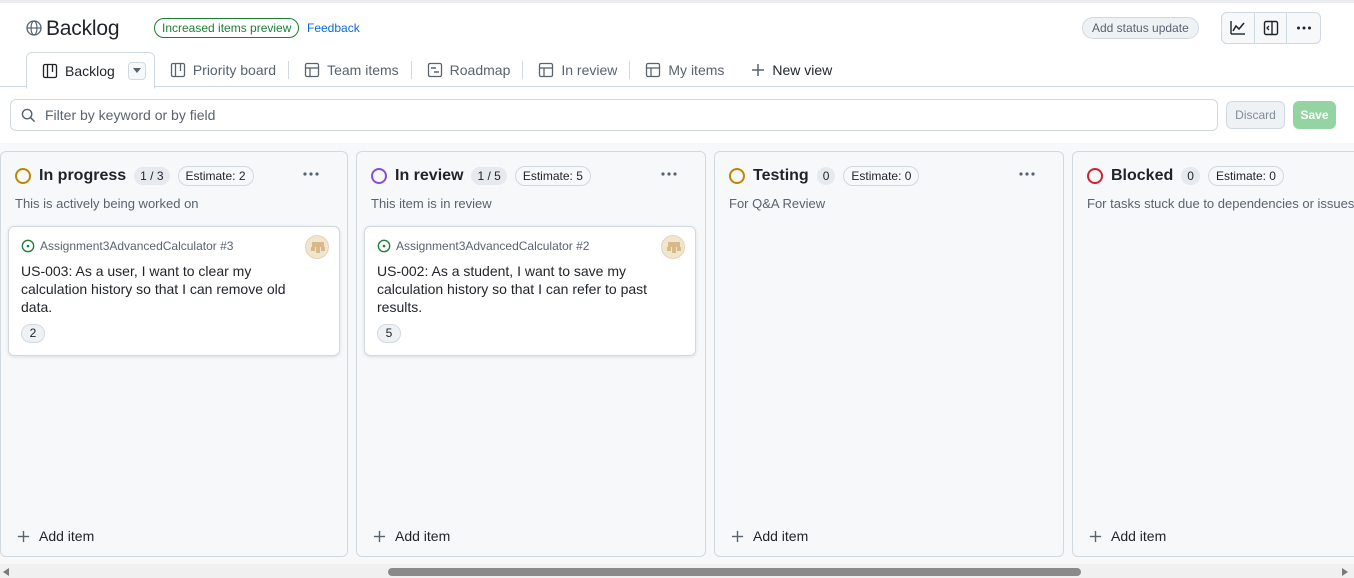 The width and height of the screenshot is (1354, 578). I want to click on globe-icon, so click(34, 28).